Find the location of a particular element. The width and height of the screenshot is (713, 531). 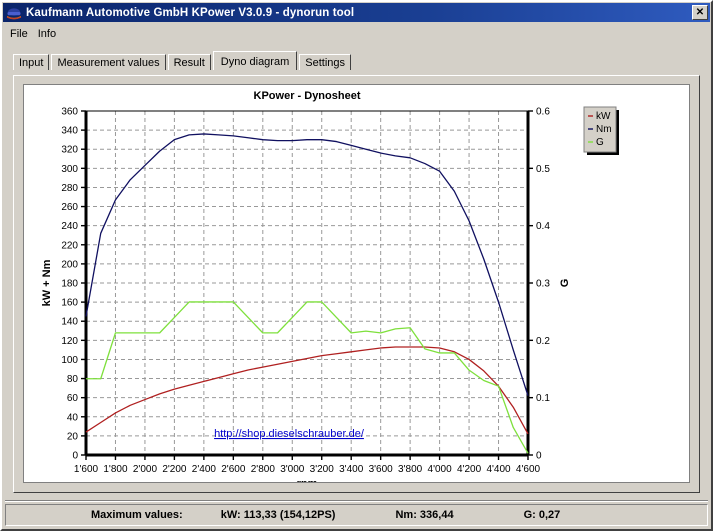

y-ticklabel-left: 340 is located at coordinates (69, 131).